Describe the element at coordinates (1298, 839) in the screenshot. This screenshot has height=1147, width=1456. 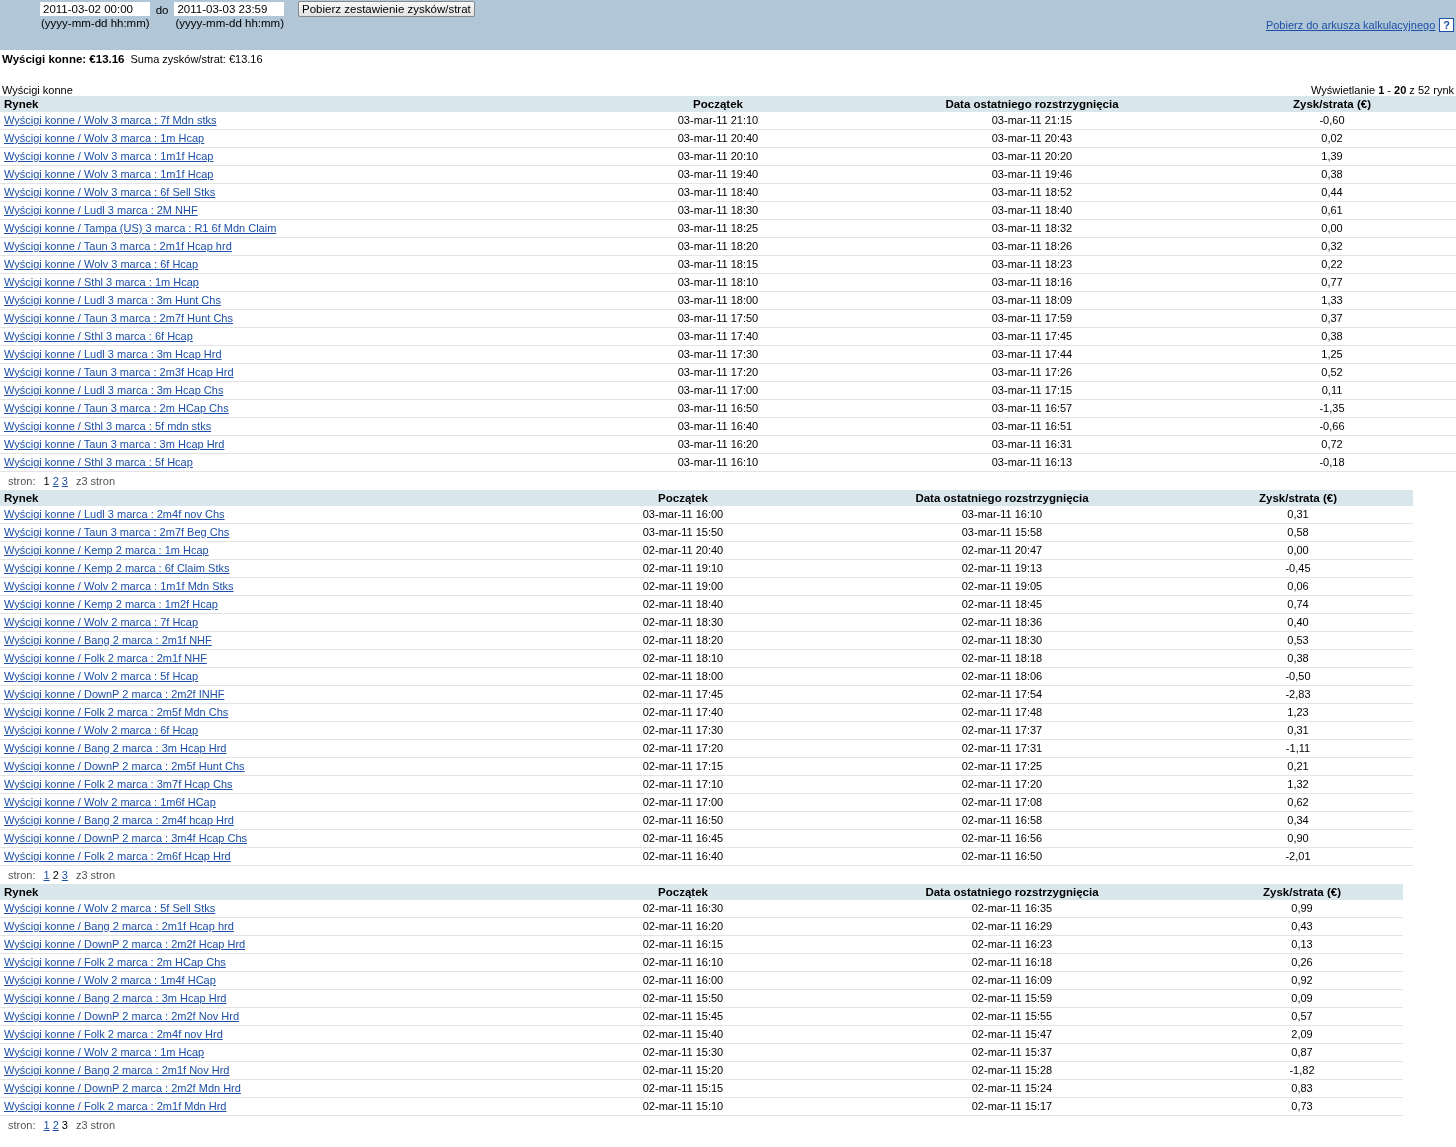
I see `table-cell: 0,90` at that location.